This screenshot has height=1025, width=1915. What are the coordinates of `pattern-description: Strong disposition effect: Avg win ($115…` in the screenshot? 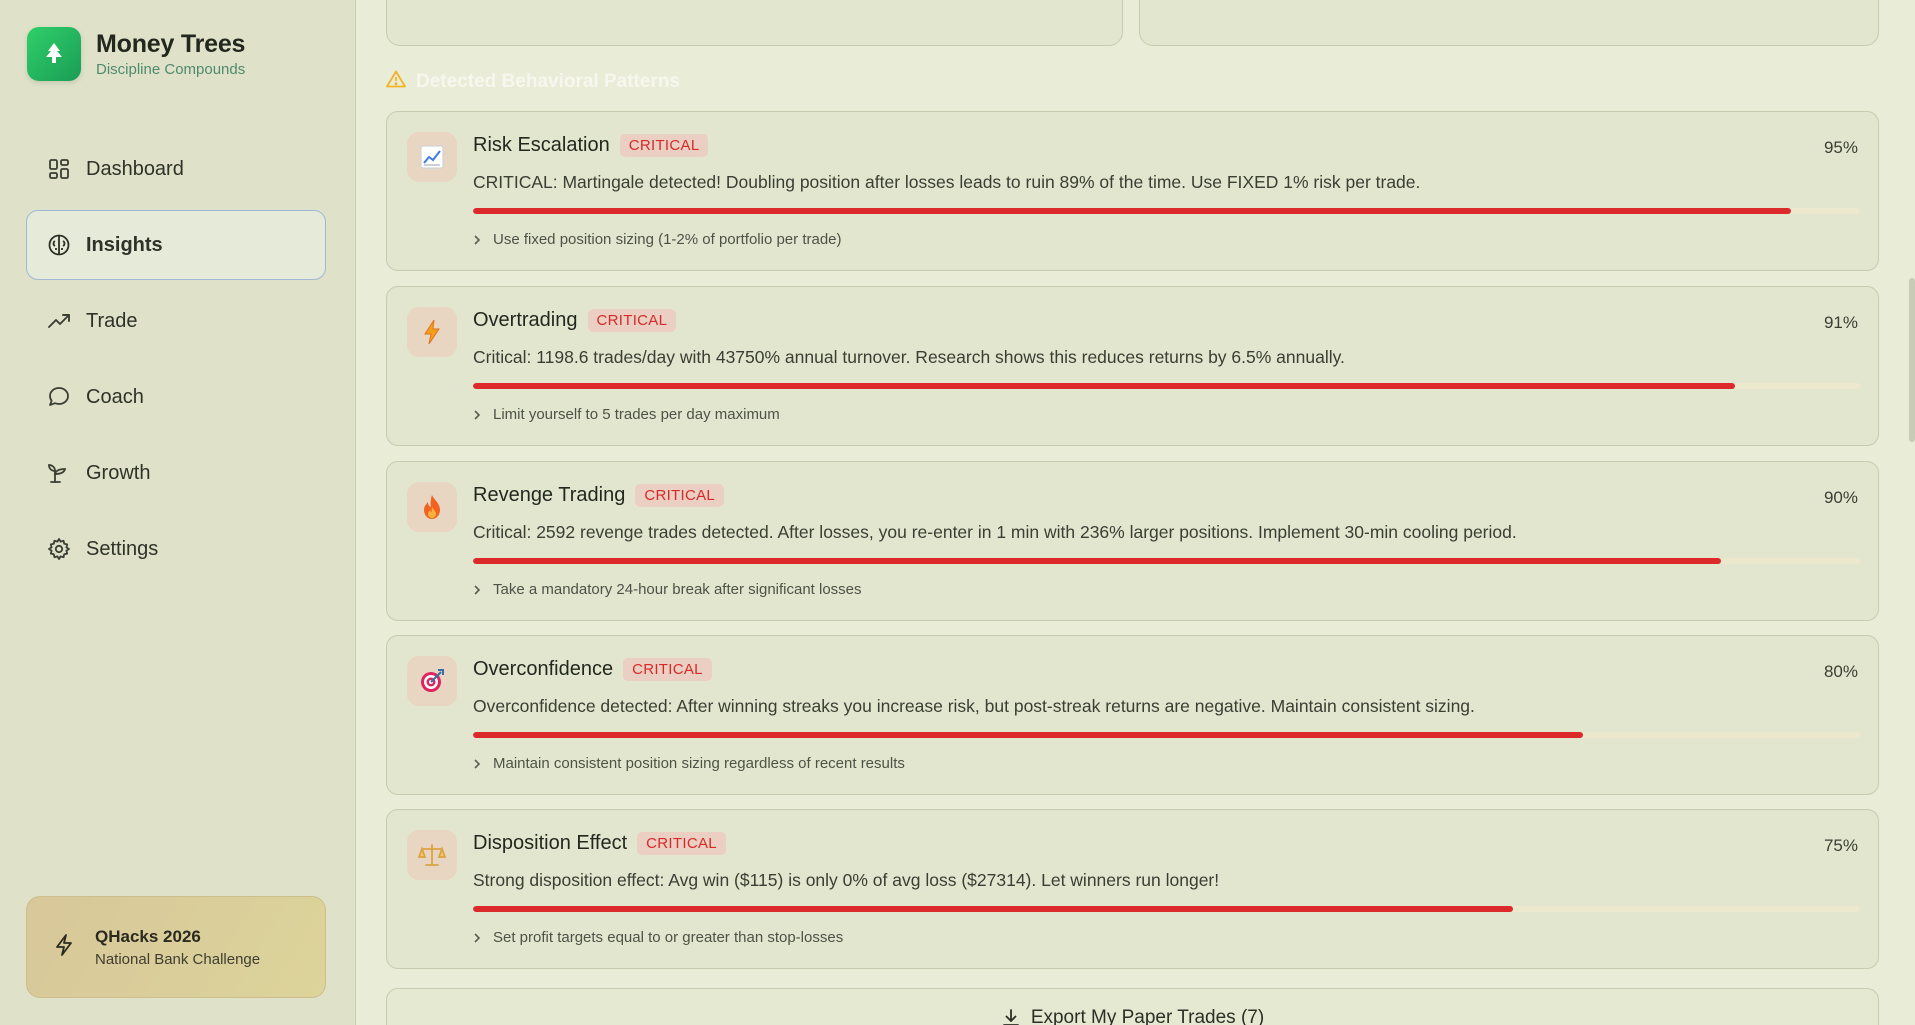 It's located at (846, 880).